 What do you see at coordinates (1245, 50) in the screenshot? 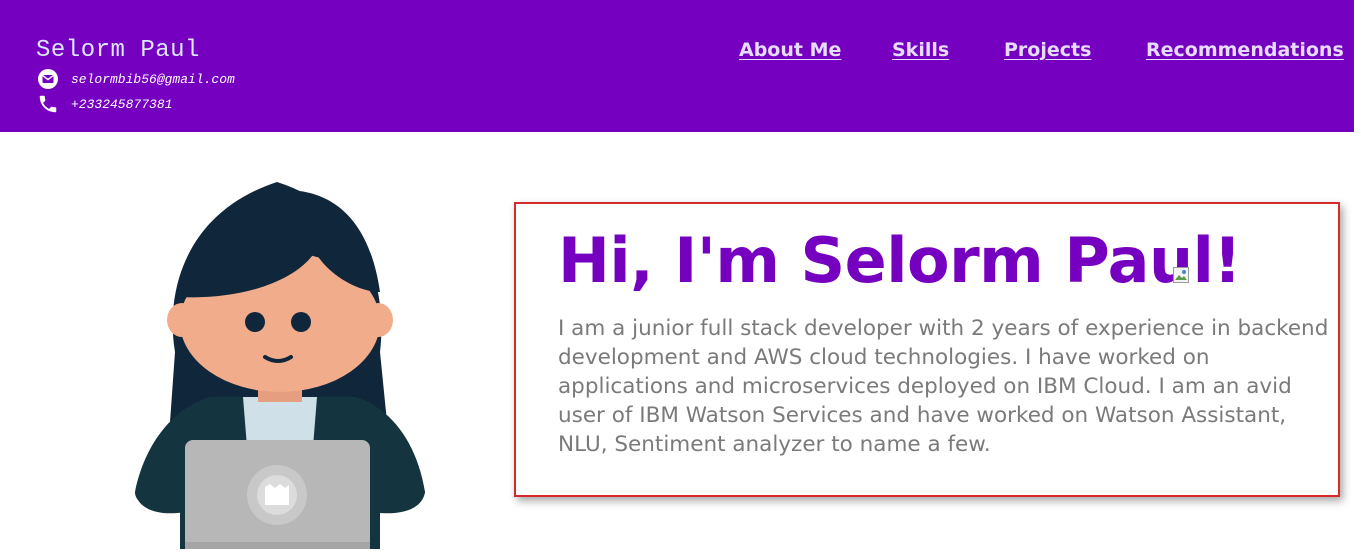
I see `nav-recommendations: Recommendations` at bounding box center [1245, 50].